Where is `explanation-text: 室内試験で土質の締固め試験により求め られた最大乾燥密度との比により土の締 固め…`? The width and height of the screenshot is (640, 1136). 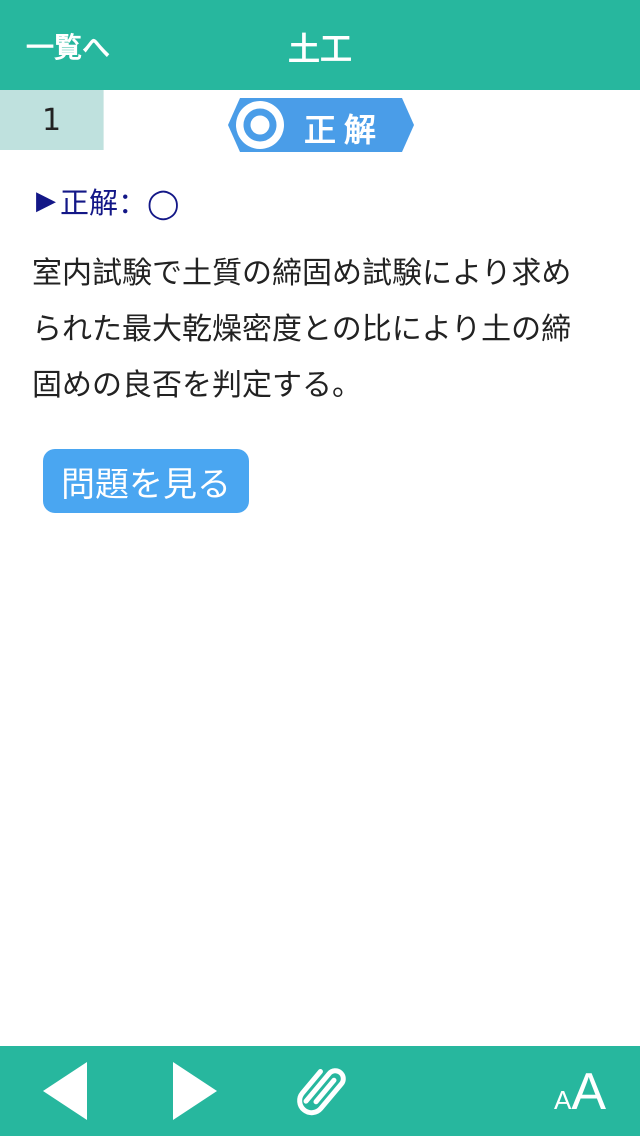
explanation-text: 室内試験で土質の締固め試験により求め られた最大乾燥密度との比により土の締 固め… is located at coordinates (325, 330).